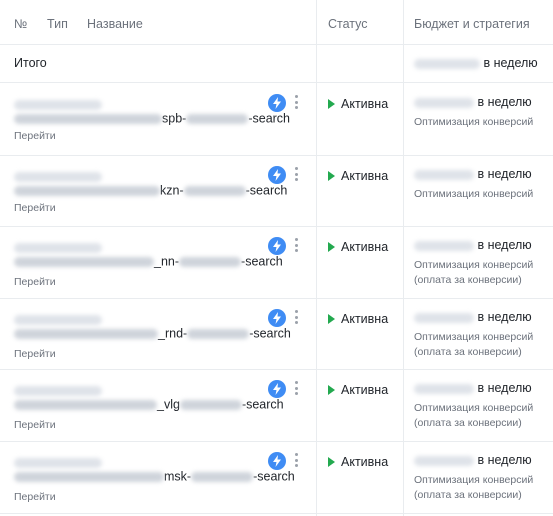  I want to click on campaign-name: spb- -search, so click(152, 118).